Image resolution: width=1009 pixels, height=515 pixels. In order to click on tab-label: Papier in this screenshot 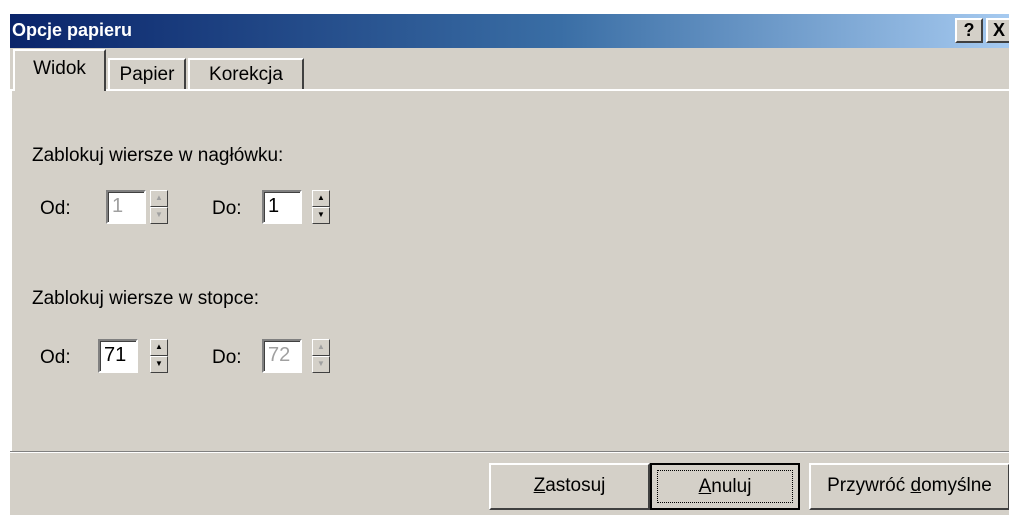, I will do `click(147, 74)`.